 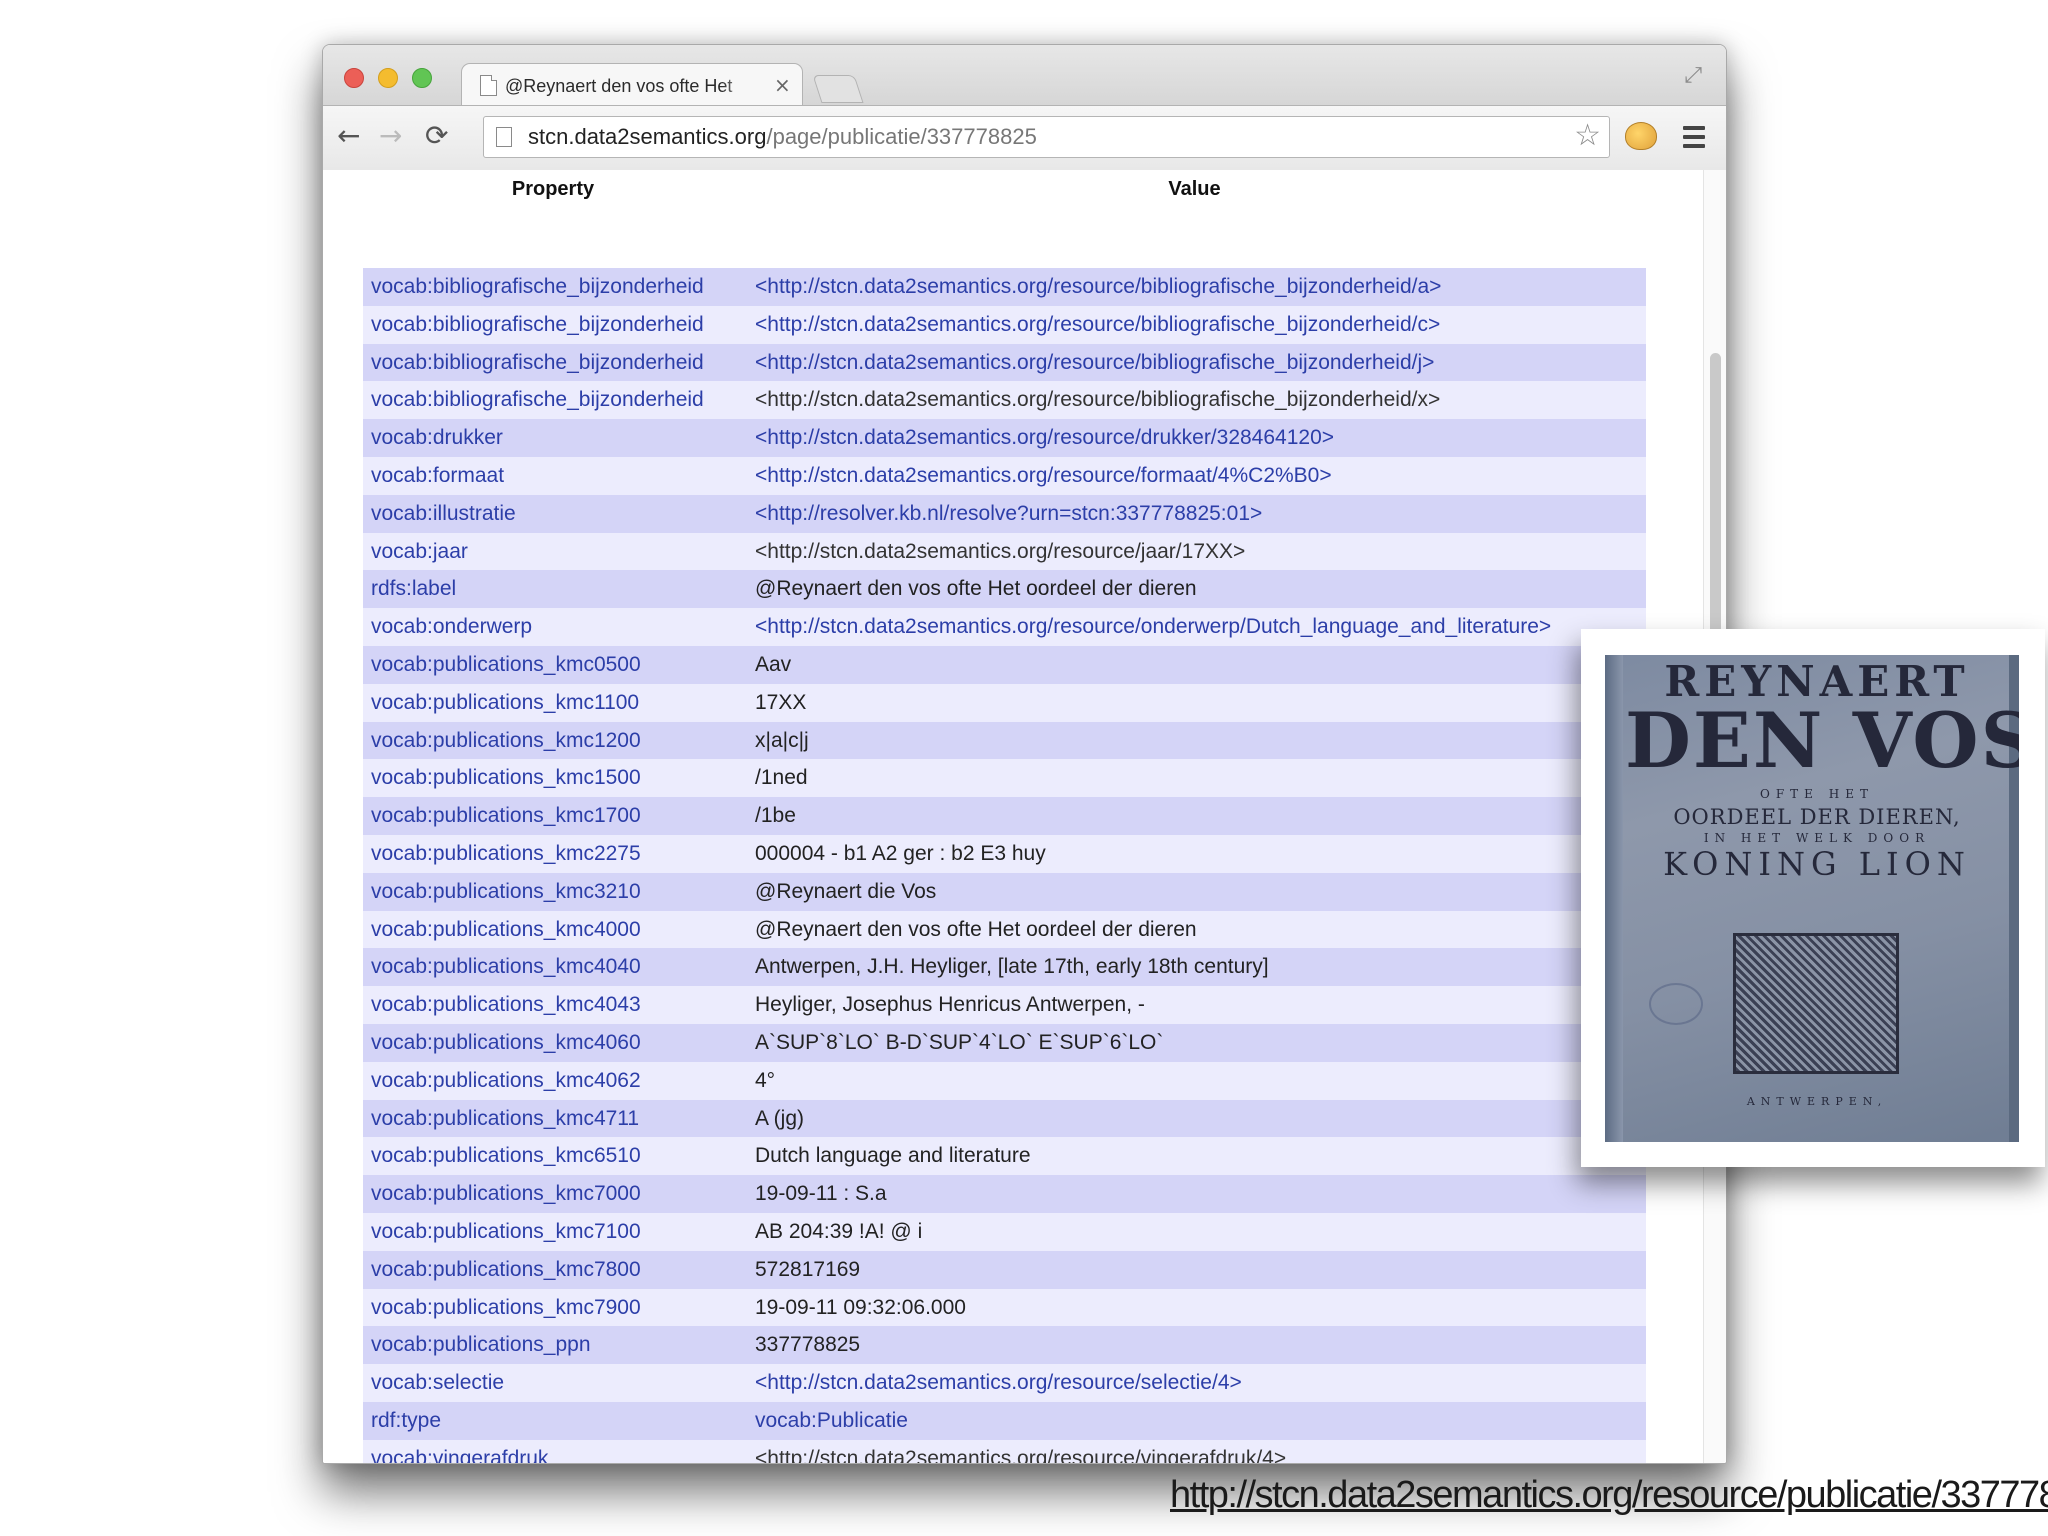 I want to click on tab-close-icon: ×, so click(x=782, y=85).